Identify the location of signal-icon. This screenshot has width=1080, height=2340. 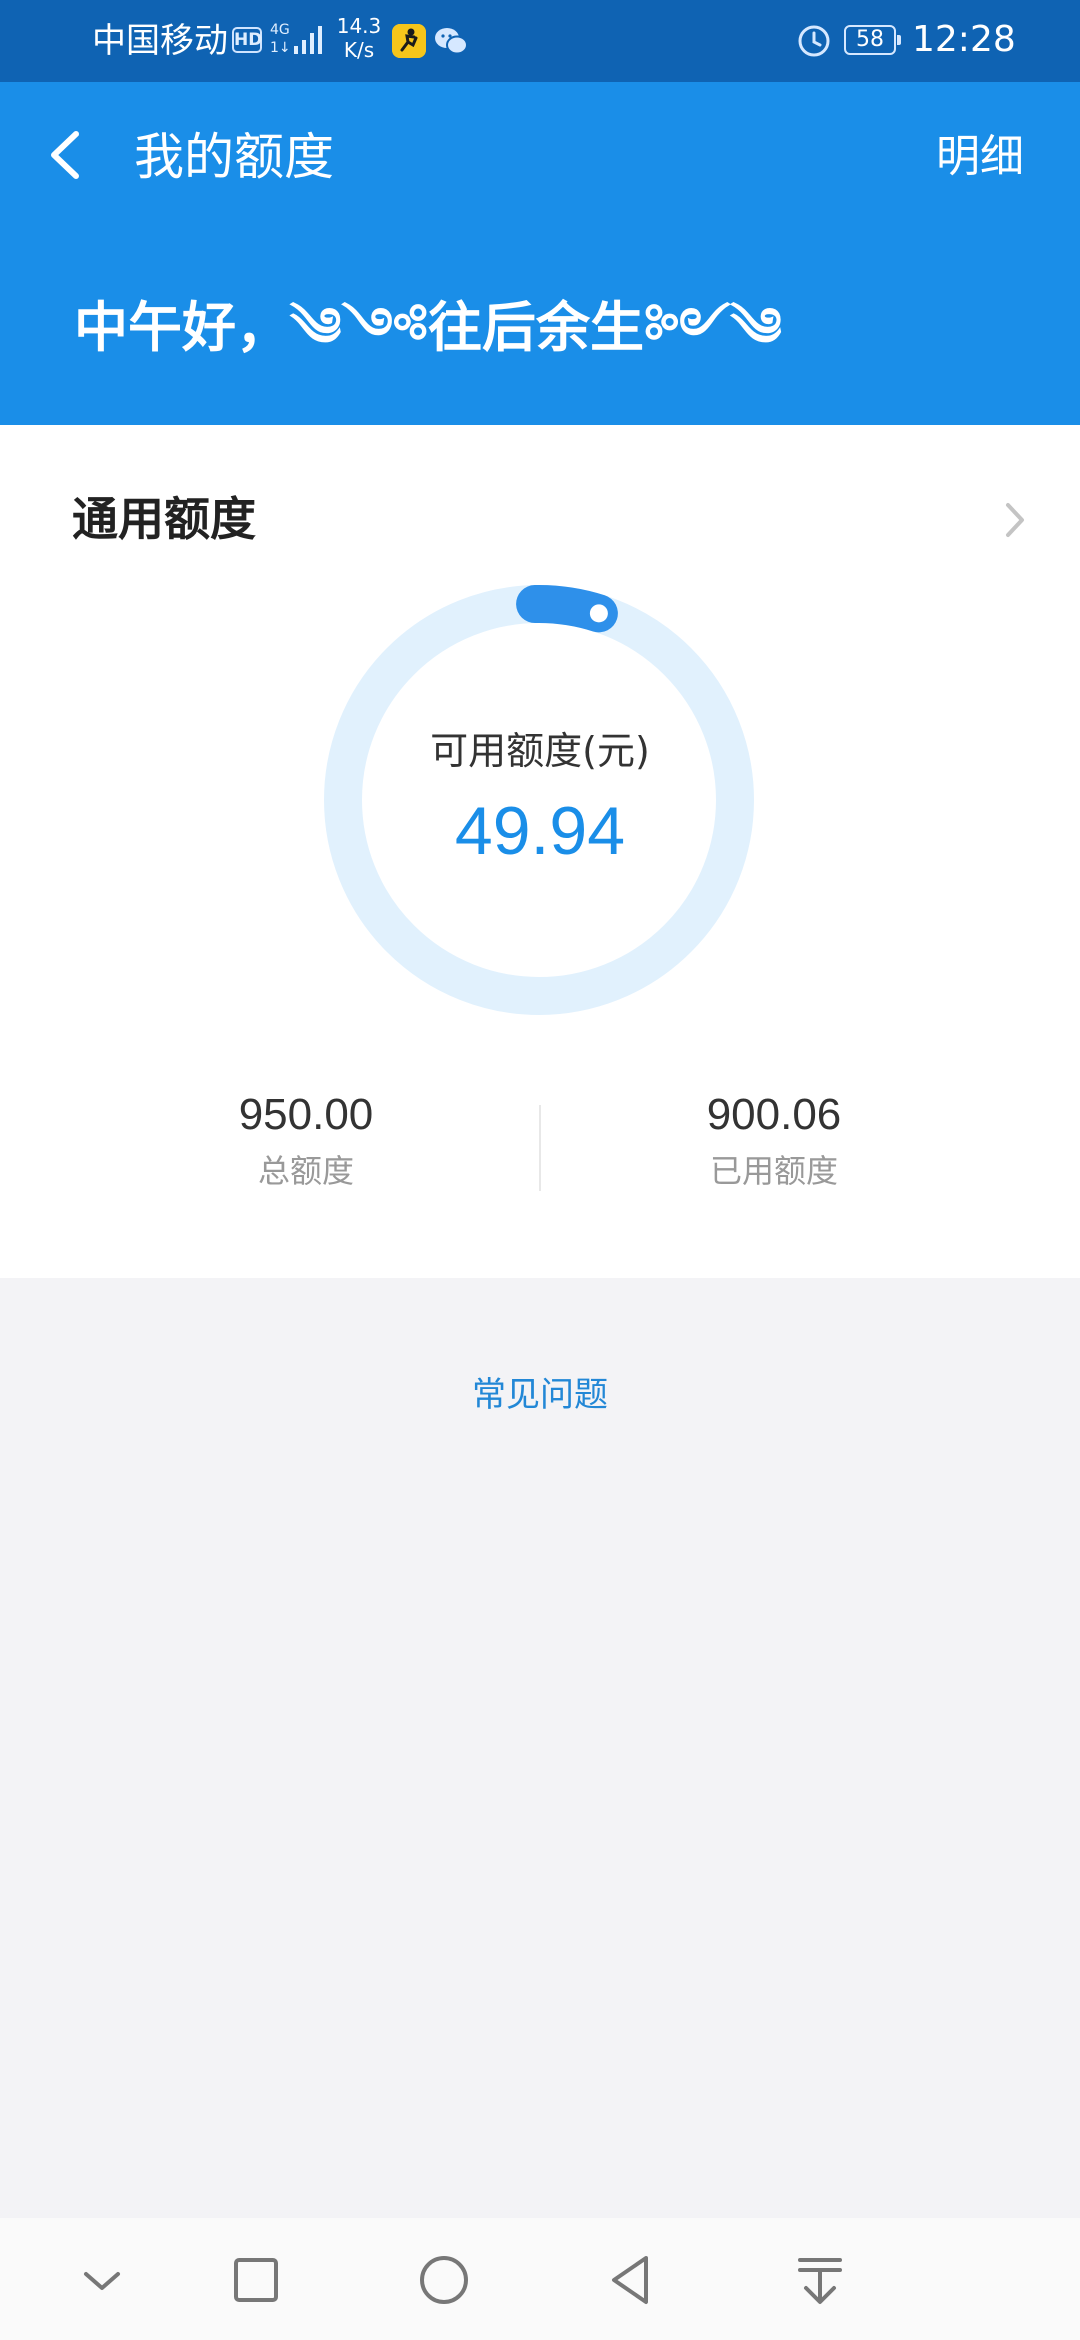
(308, 40).